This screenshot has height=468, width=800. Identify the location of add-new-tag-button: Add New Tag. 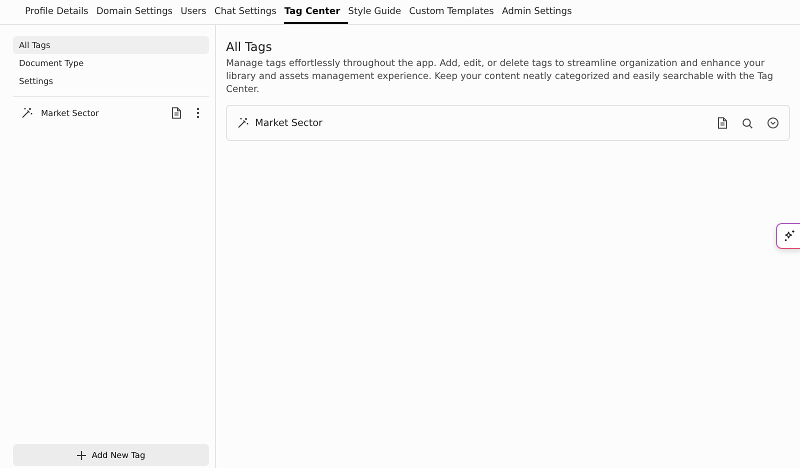
(111, 455).